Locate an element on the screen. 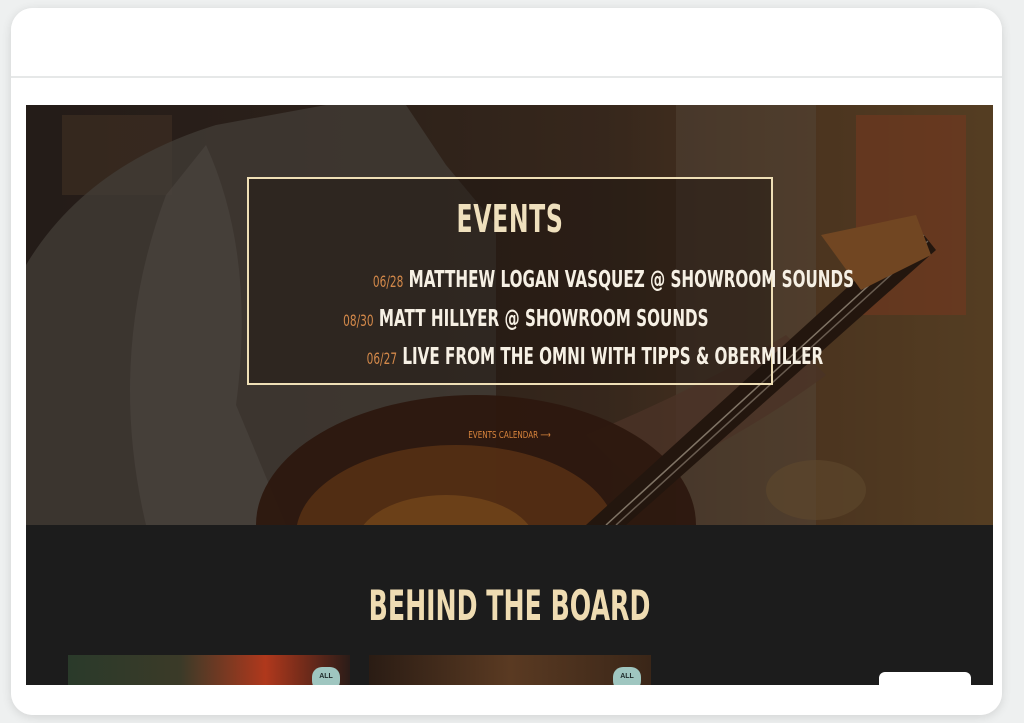 This screenshot has width=1024, height=723. behind-the-board-heading: BEHIND THE BOARD is located at coordinates (509, 605).